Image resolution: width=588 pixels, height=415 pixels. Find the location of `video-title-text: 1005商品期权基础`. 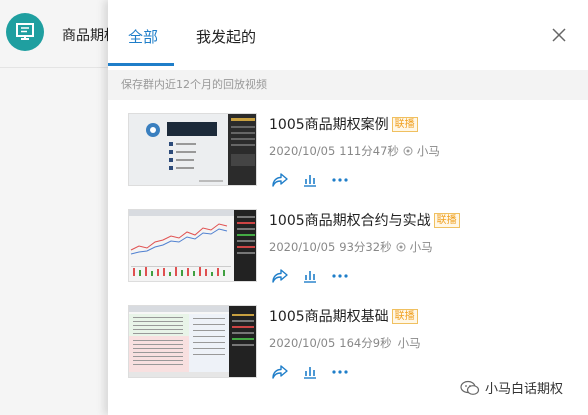

video-title-text: 1005商品期权基础 is located at coordinates (329, 317).